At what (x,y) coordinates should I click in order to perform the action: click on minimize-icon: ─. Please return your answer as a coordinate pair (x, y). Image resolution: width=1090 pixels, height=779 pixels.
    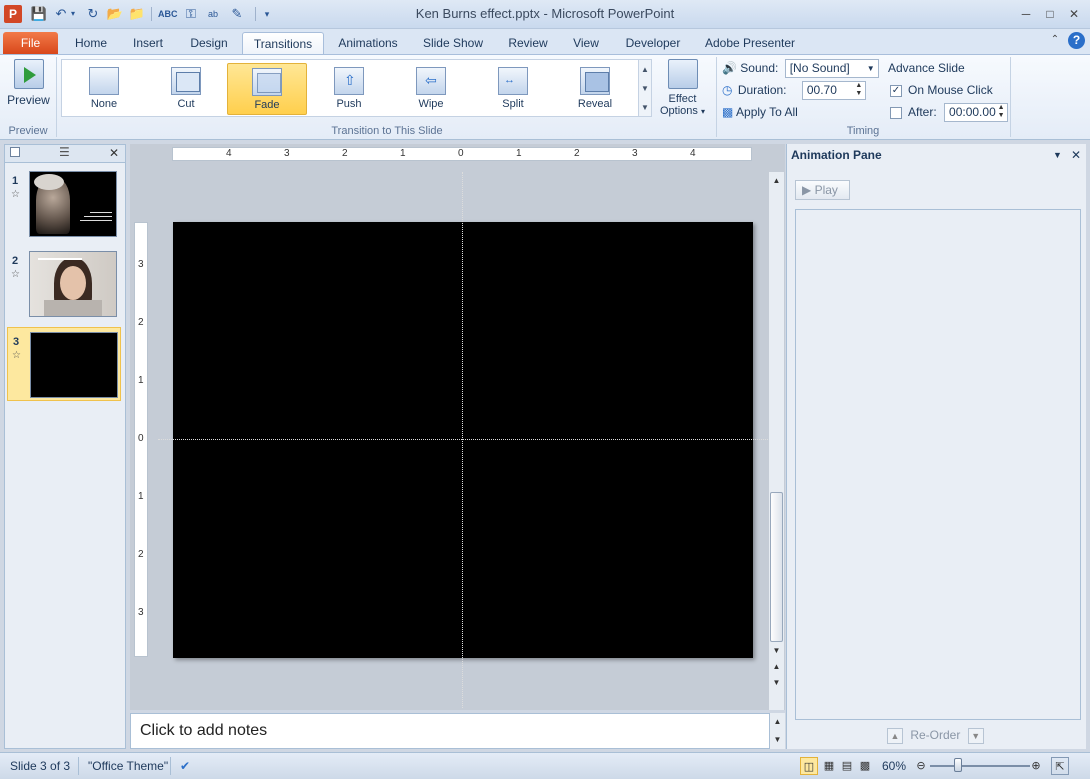
    Looking at the image, I should click on (1026, 14).